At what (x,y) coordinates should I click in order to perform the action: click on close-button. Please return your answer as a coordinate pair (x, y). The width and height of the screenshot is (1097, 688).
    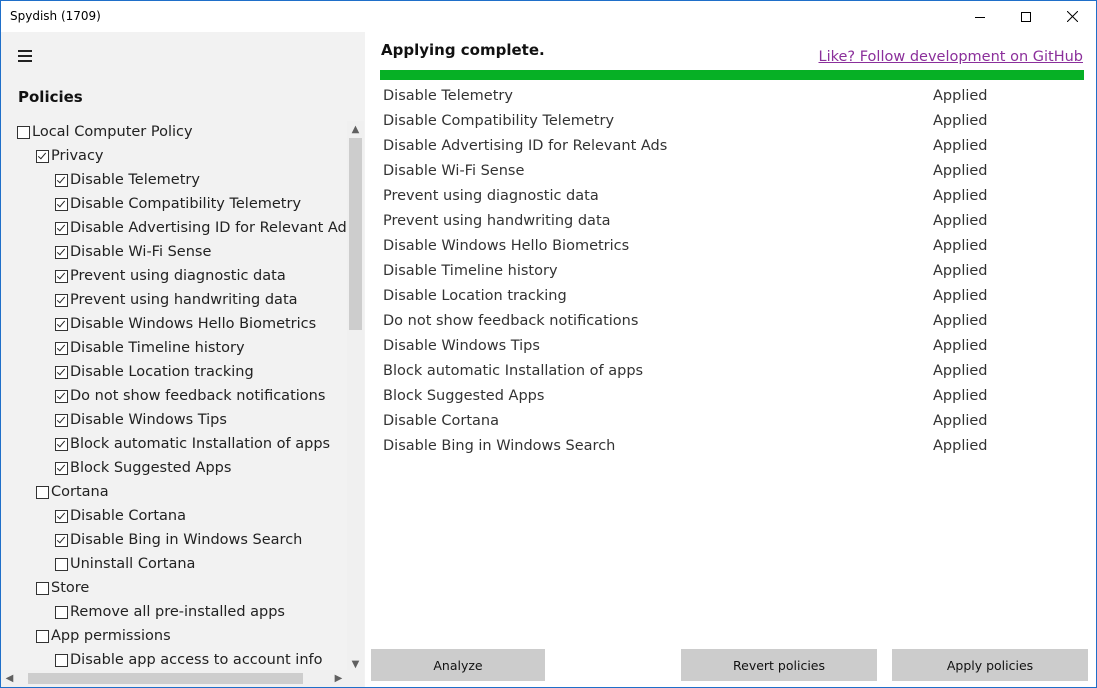
    Looking at the image, I should click on (1072, 16).